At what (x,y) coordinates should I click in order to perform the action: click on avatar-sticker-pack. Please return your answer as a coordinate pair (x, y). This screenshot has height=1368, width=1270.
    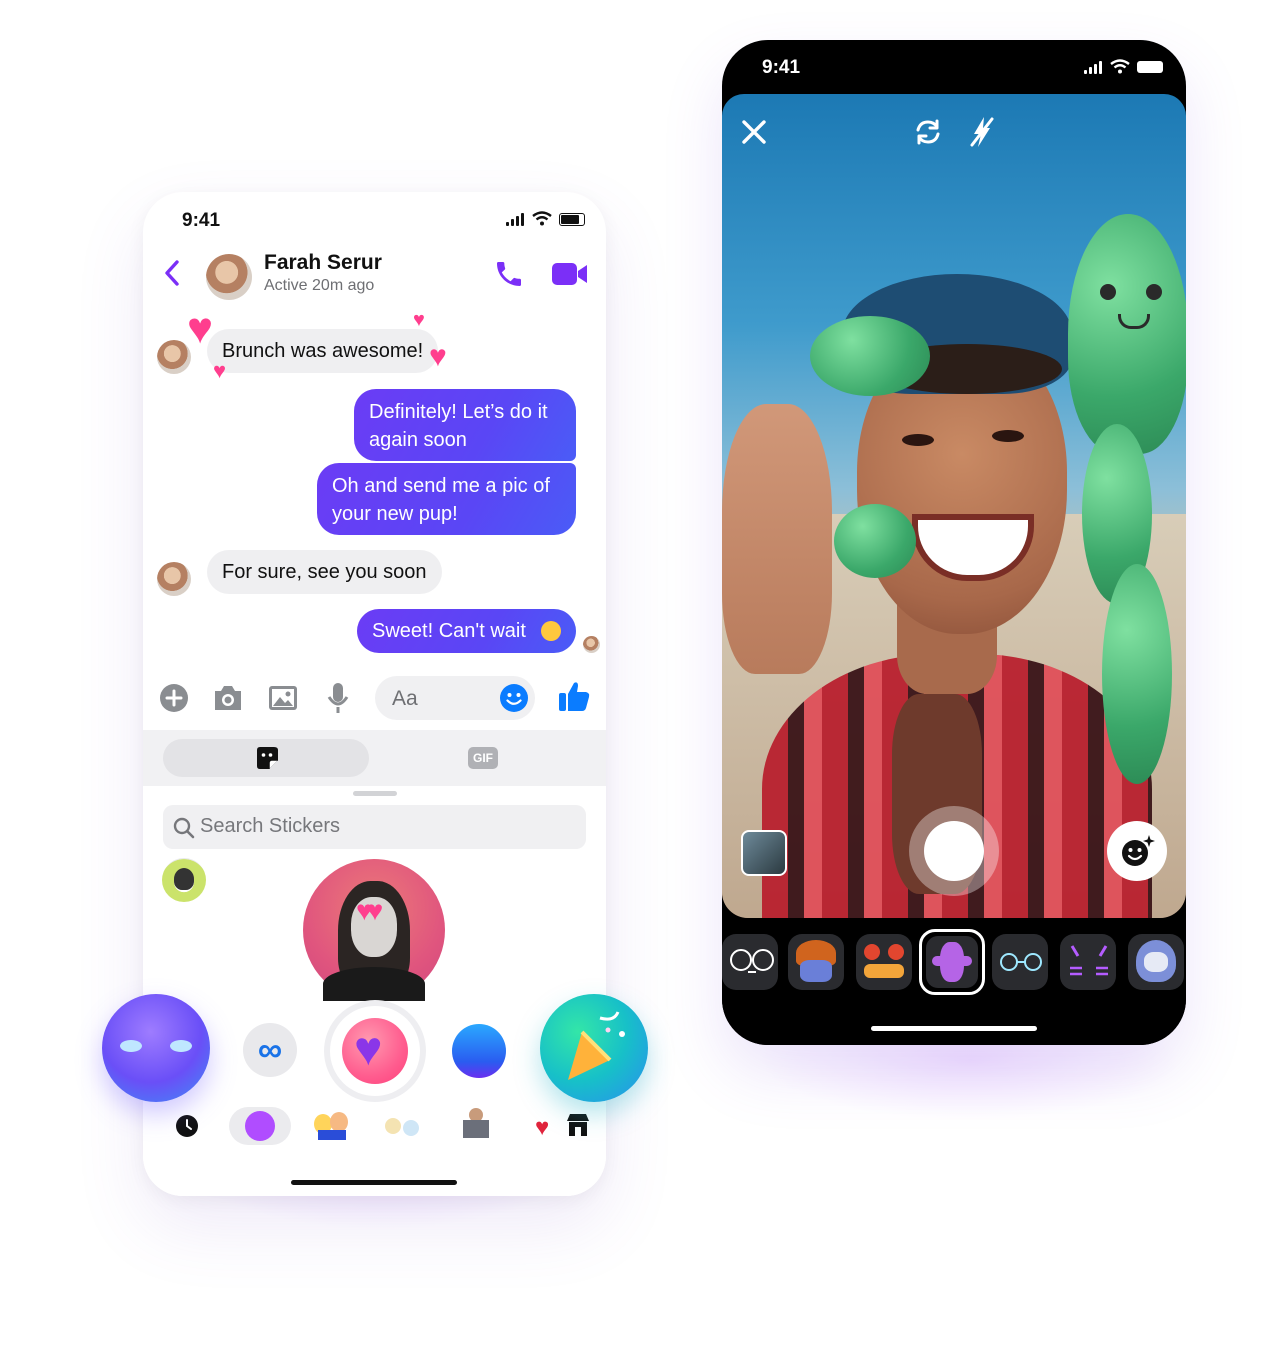
    Looking at the image, I should click on (184, 880).